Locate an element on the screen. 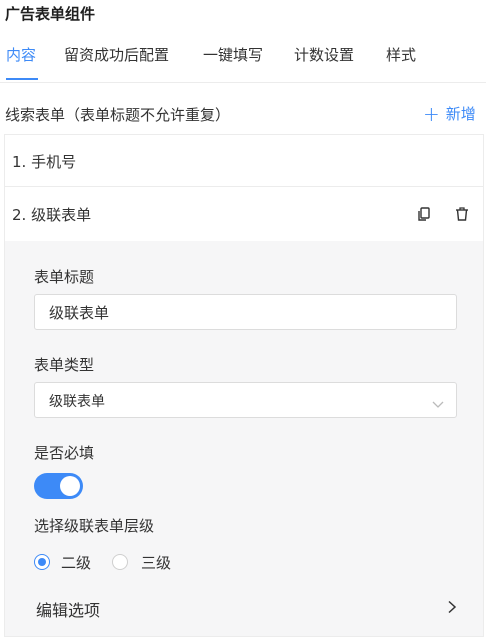 The width and height of the screenshot is (486, 639). tab-content: 内容 is located at coordinates (21, 54).